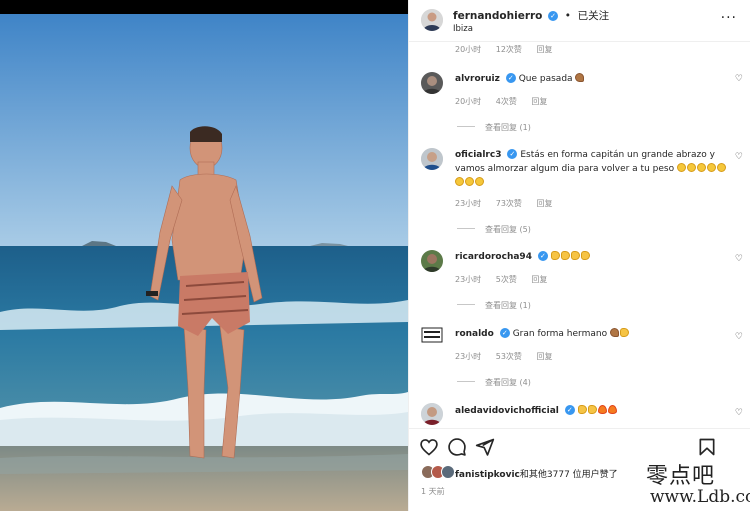 Image resolution: width=750 pixels, height=511 pixels. I want to click on author-avatar, so click(432, 20).